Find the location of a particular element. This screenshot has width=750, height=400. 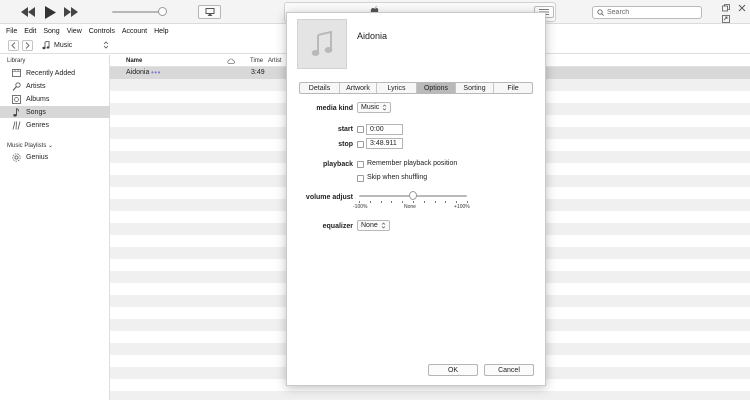

equalizer-select: None is located at coordinates (373, 225).